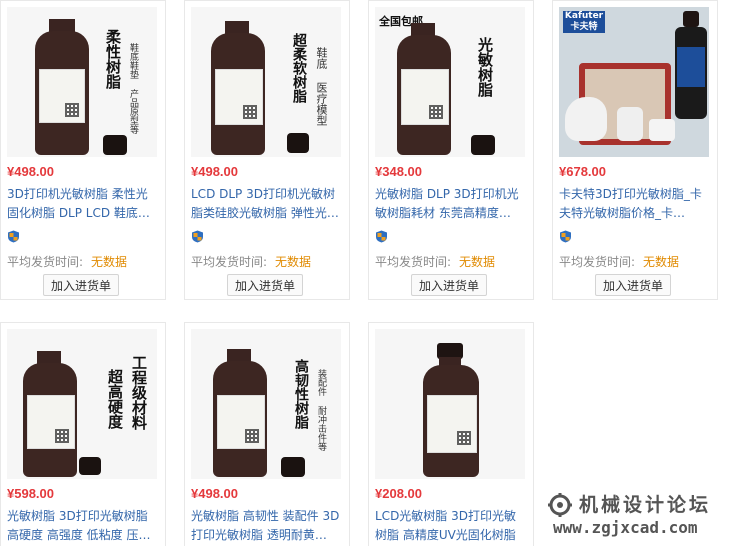  What do you see at coordinates (82, 82) in the screenshot?
I see `product-image: 柔性树脂 鞋底鞋垫 产品原型等` at bounding box center [82, 82].